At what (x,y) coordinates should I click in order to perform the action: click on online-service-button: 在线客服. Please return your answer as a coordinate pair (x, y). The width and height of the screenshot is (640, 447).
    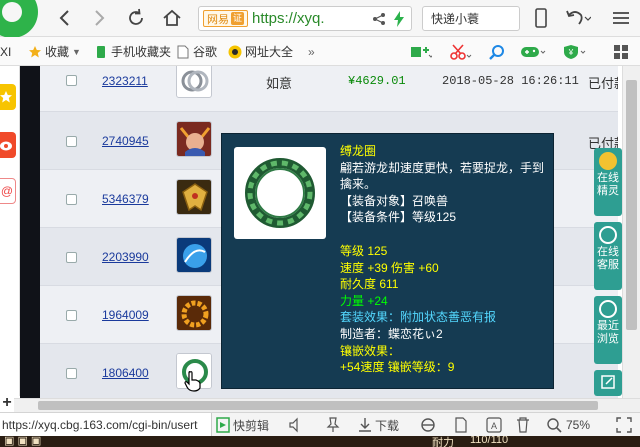
    Looking at the image, I should click on (608, 256).